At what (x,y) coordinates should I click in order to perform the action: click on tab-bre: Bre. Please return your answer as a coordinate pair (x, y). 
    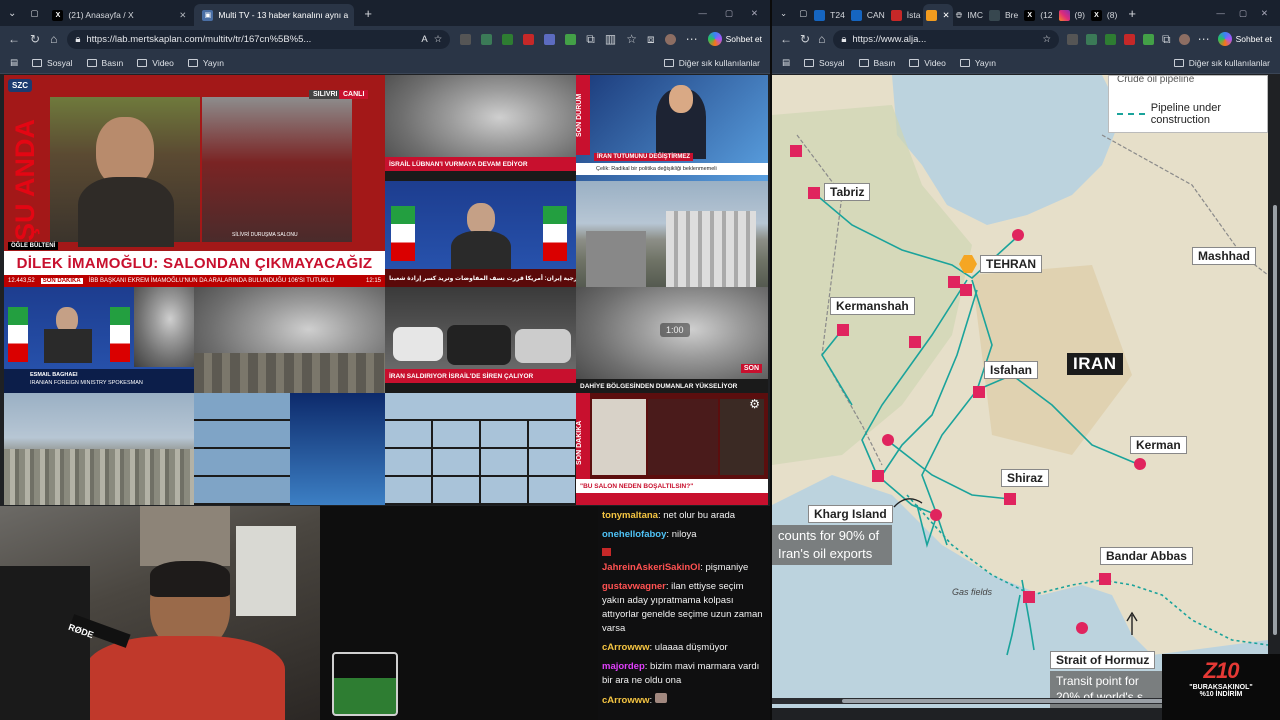
    Looking at the image, I should click on (1003, 15).